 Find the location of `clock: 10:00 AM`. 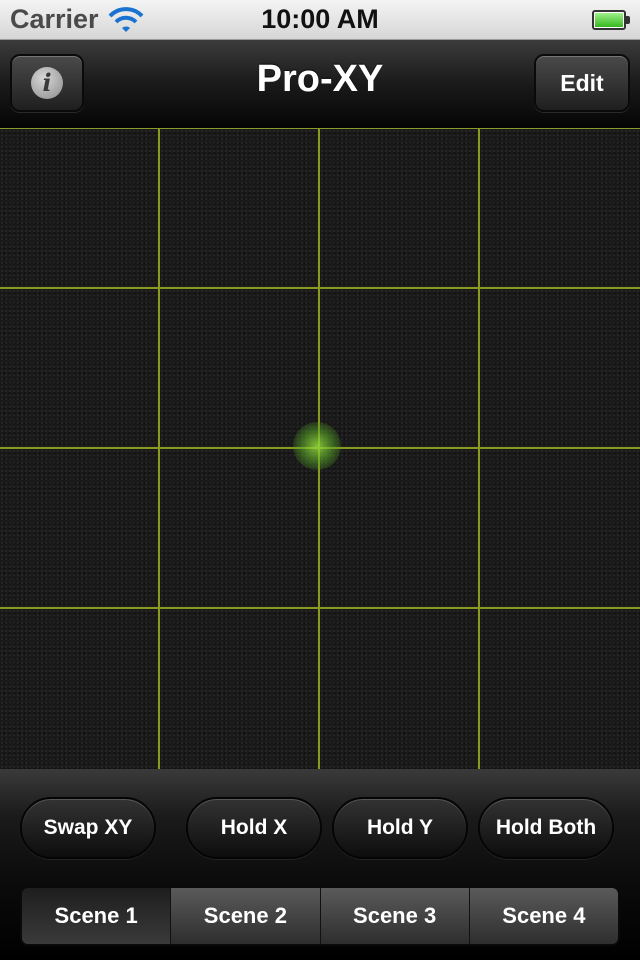

clock: 10:00 AM is located at coordinates (320, 19).